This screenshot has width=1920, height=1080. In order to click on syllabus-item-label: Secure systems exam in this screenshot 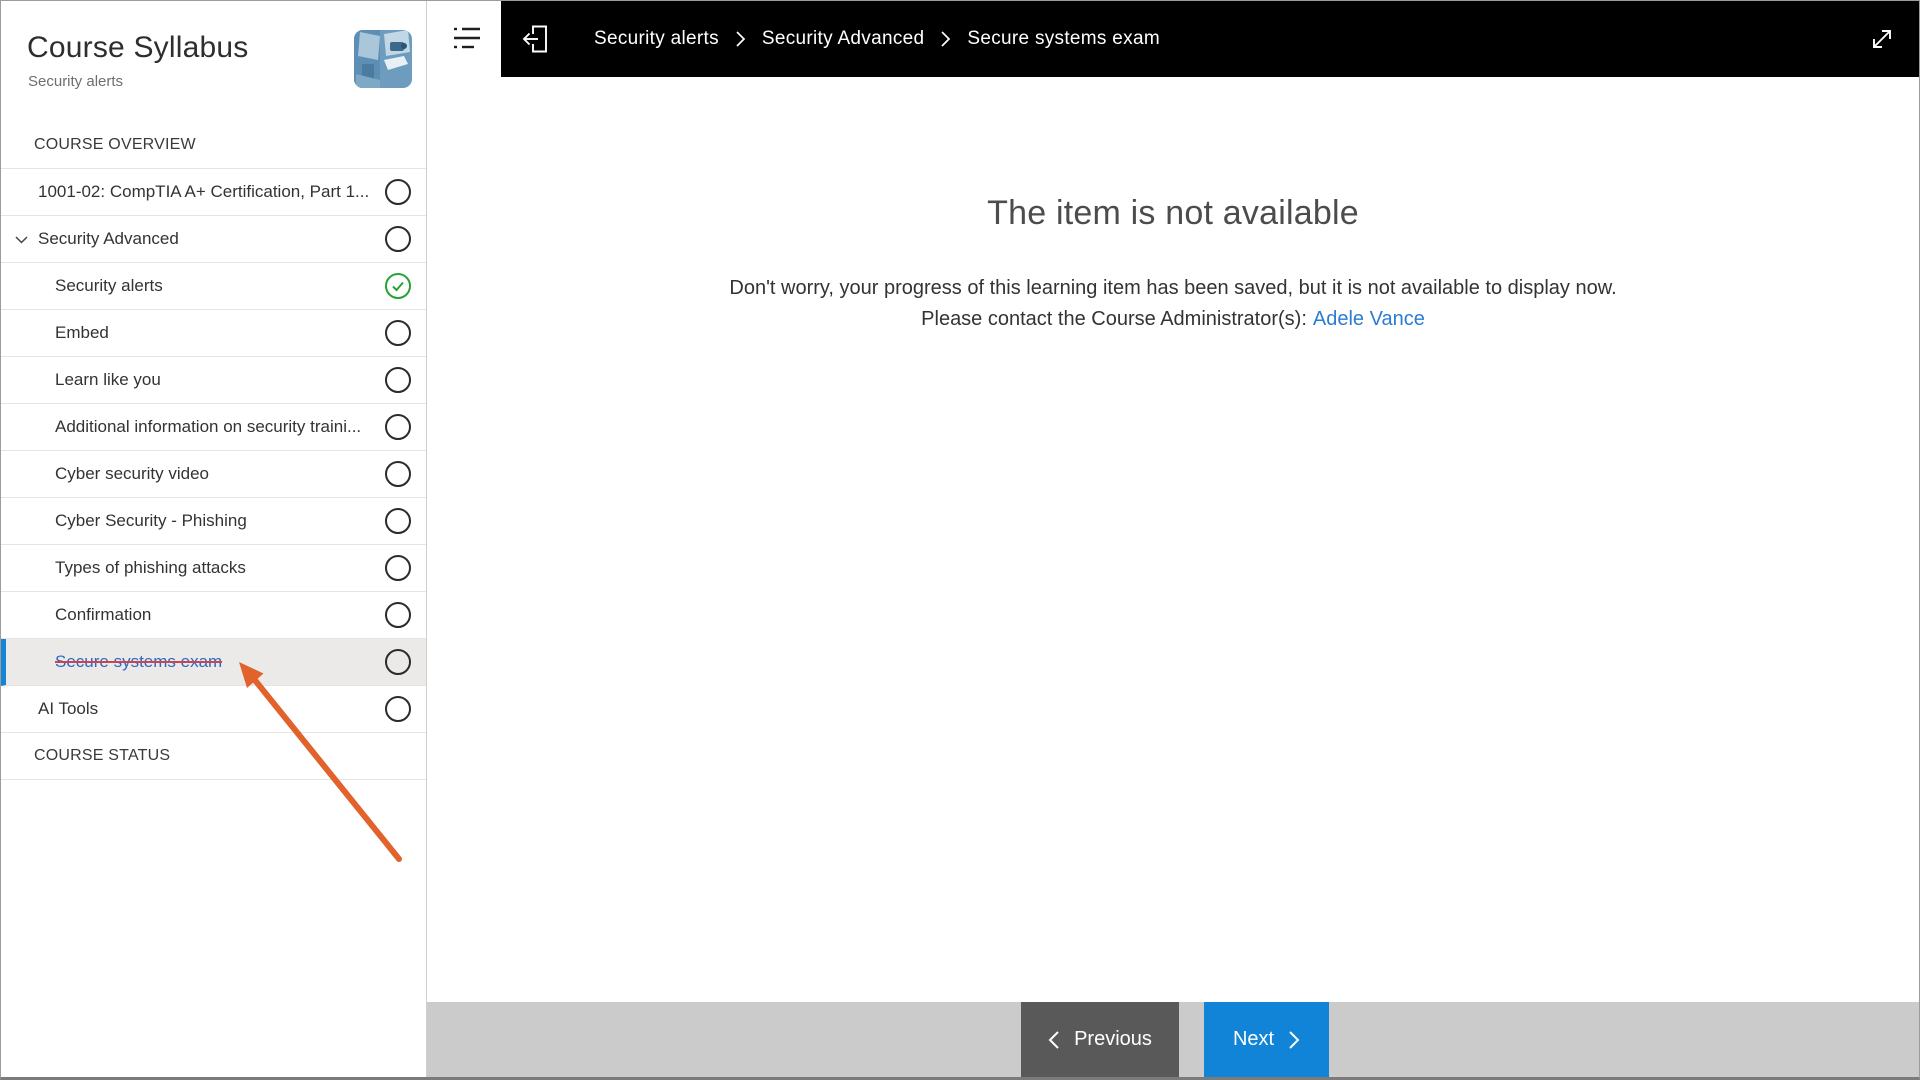, I will do `click(139, 661)`.